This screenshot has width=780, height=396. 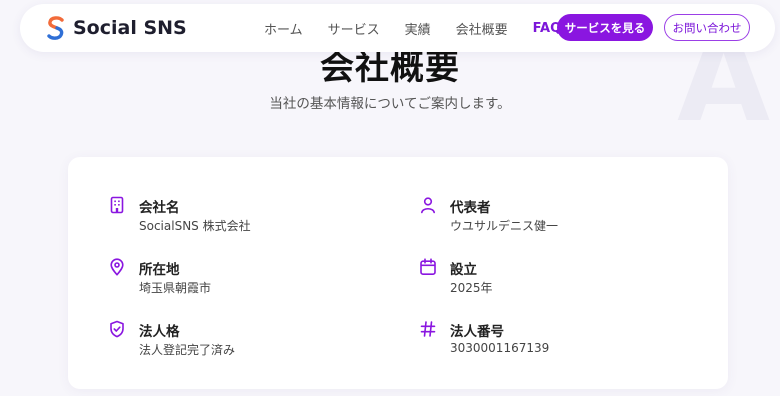 I want to click on info-value: 2025年, so click(x=471, y=288).